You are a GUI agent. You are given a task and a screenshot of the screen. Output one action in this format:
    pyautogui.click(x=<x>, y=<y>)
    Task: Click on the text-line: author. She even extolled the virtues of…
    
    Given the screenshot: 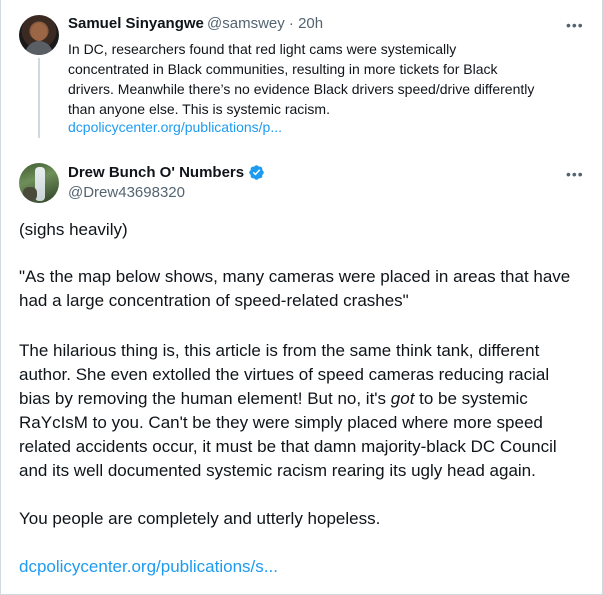 What is the action you would take?
    pyautogui.click(x=284, y=374)
    